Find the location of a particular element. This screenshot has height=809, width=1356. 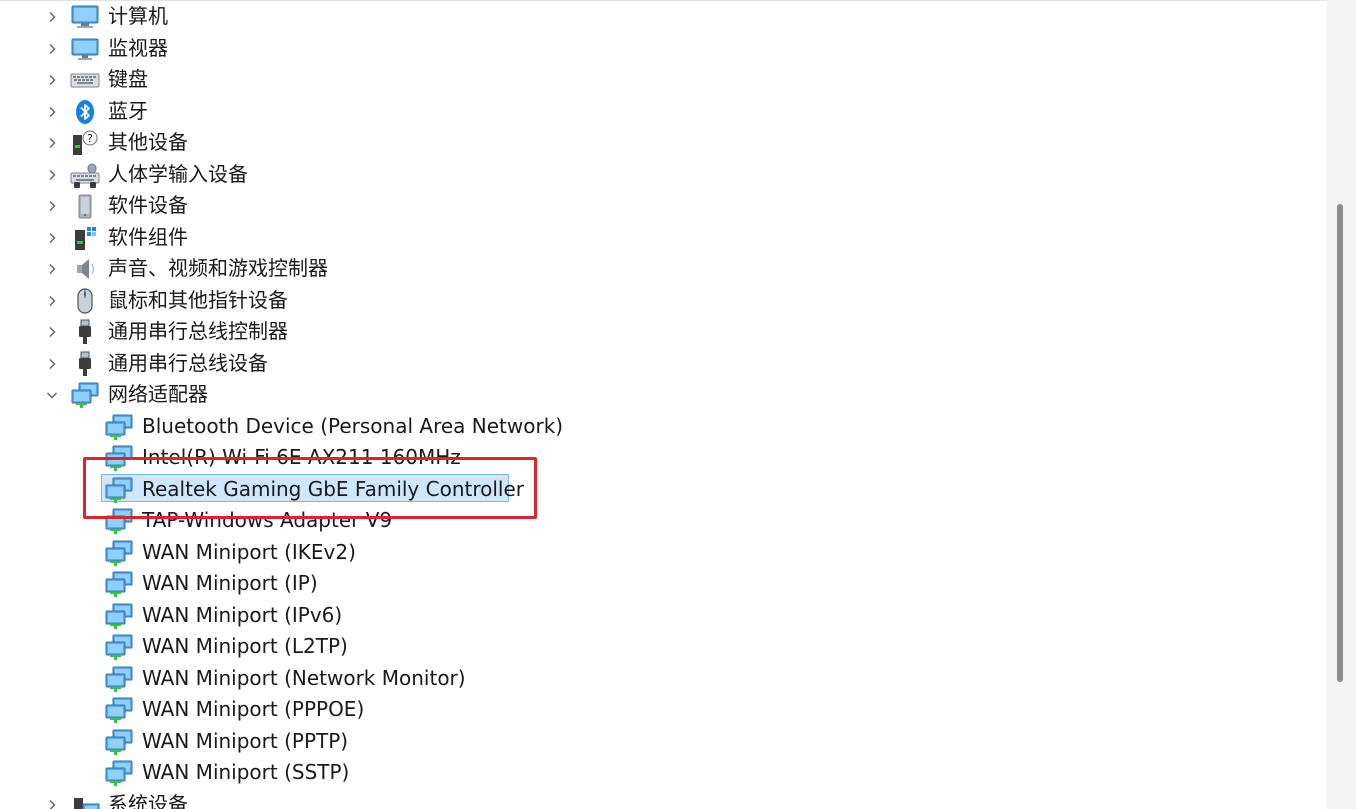

device-label: Bluetooth Device (Personal Area Network) is located at coordinates (353, 425).